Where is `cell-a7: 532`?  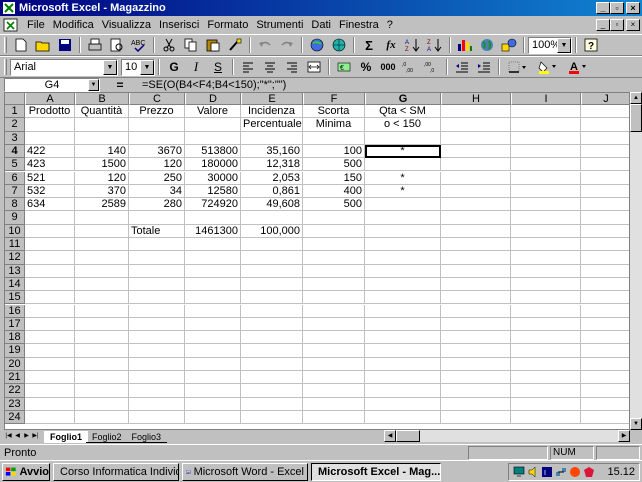 cell-a7: 532 is located at coordinates (50, 191).